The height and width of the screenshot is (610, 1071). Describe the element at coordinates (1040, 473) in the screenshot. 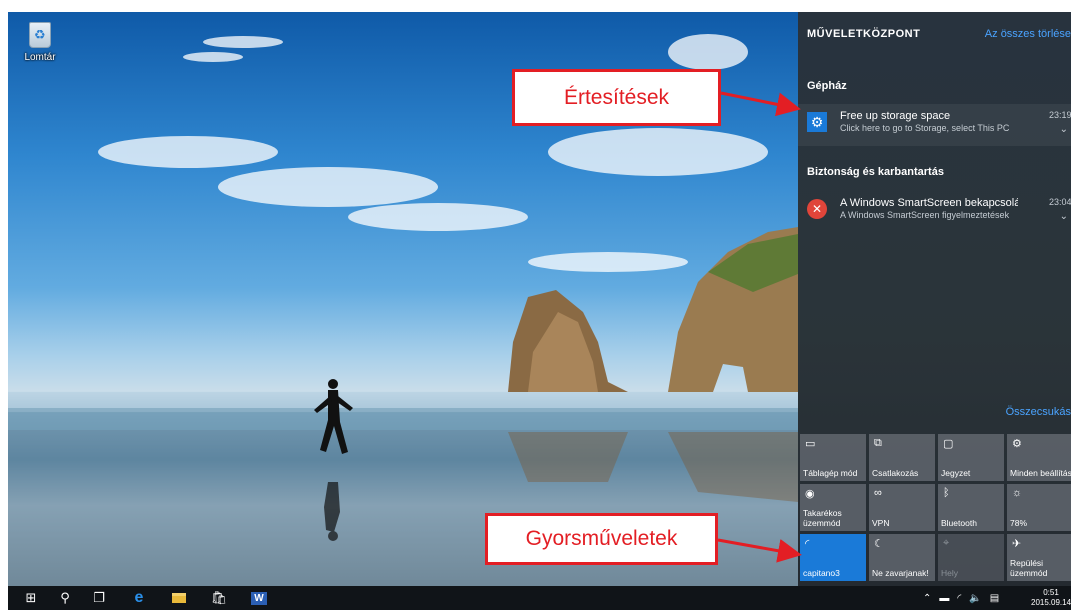

I see `quick-action-label: Minden beállítás` at that location.